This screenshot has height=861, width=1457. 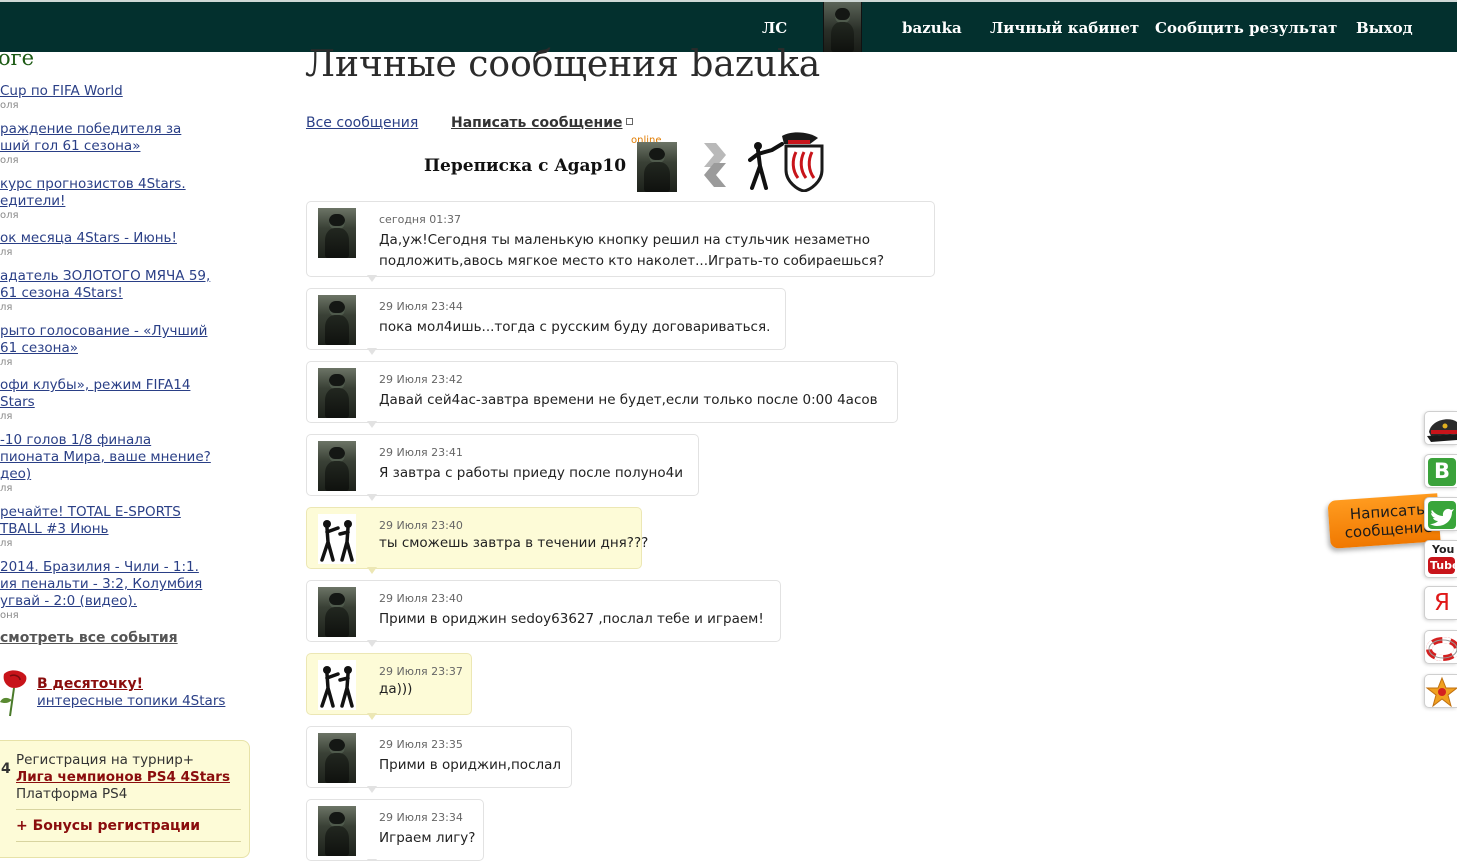 I want to click on news-item: Cup по FIFA World оля, so click(x=130, y=97).